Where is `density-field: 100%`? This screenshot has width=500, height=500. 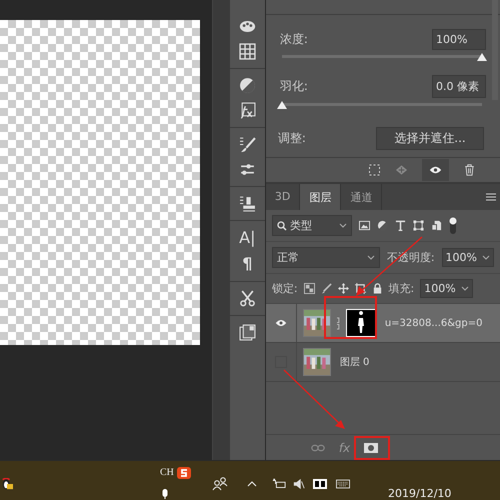
density-field: 100% is located at coordinates (459, 39).